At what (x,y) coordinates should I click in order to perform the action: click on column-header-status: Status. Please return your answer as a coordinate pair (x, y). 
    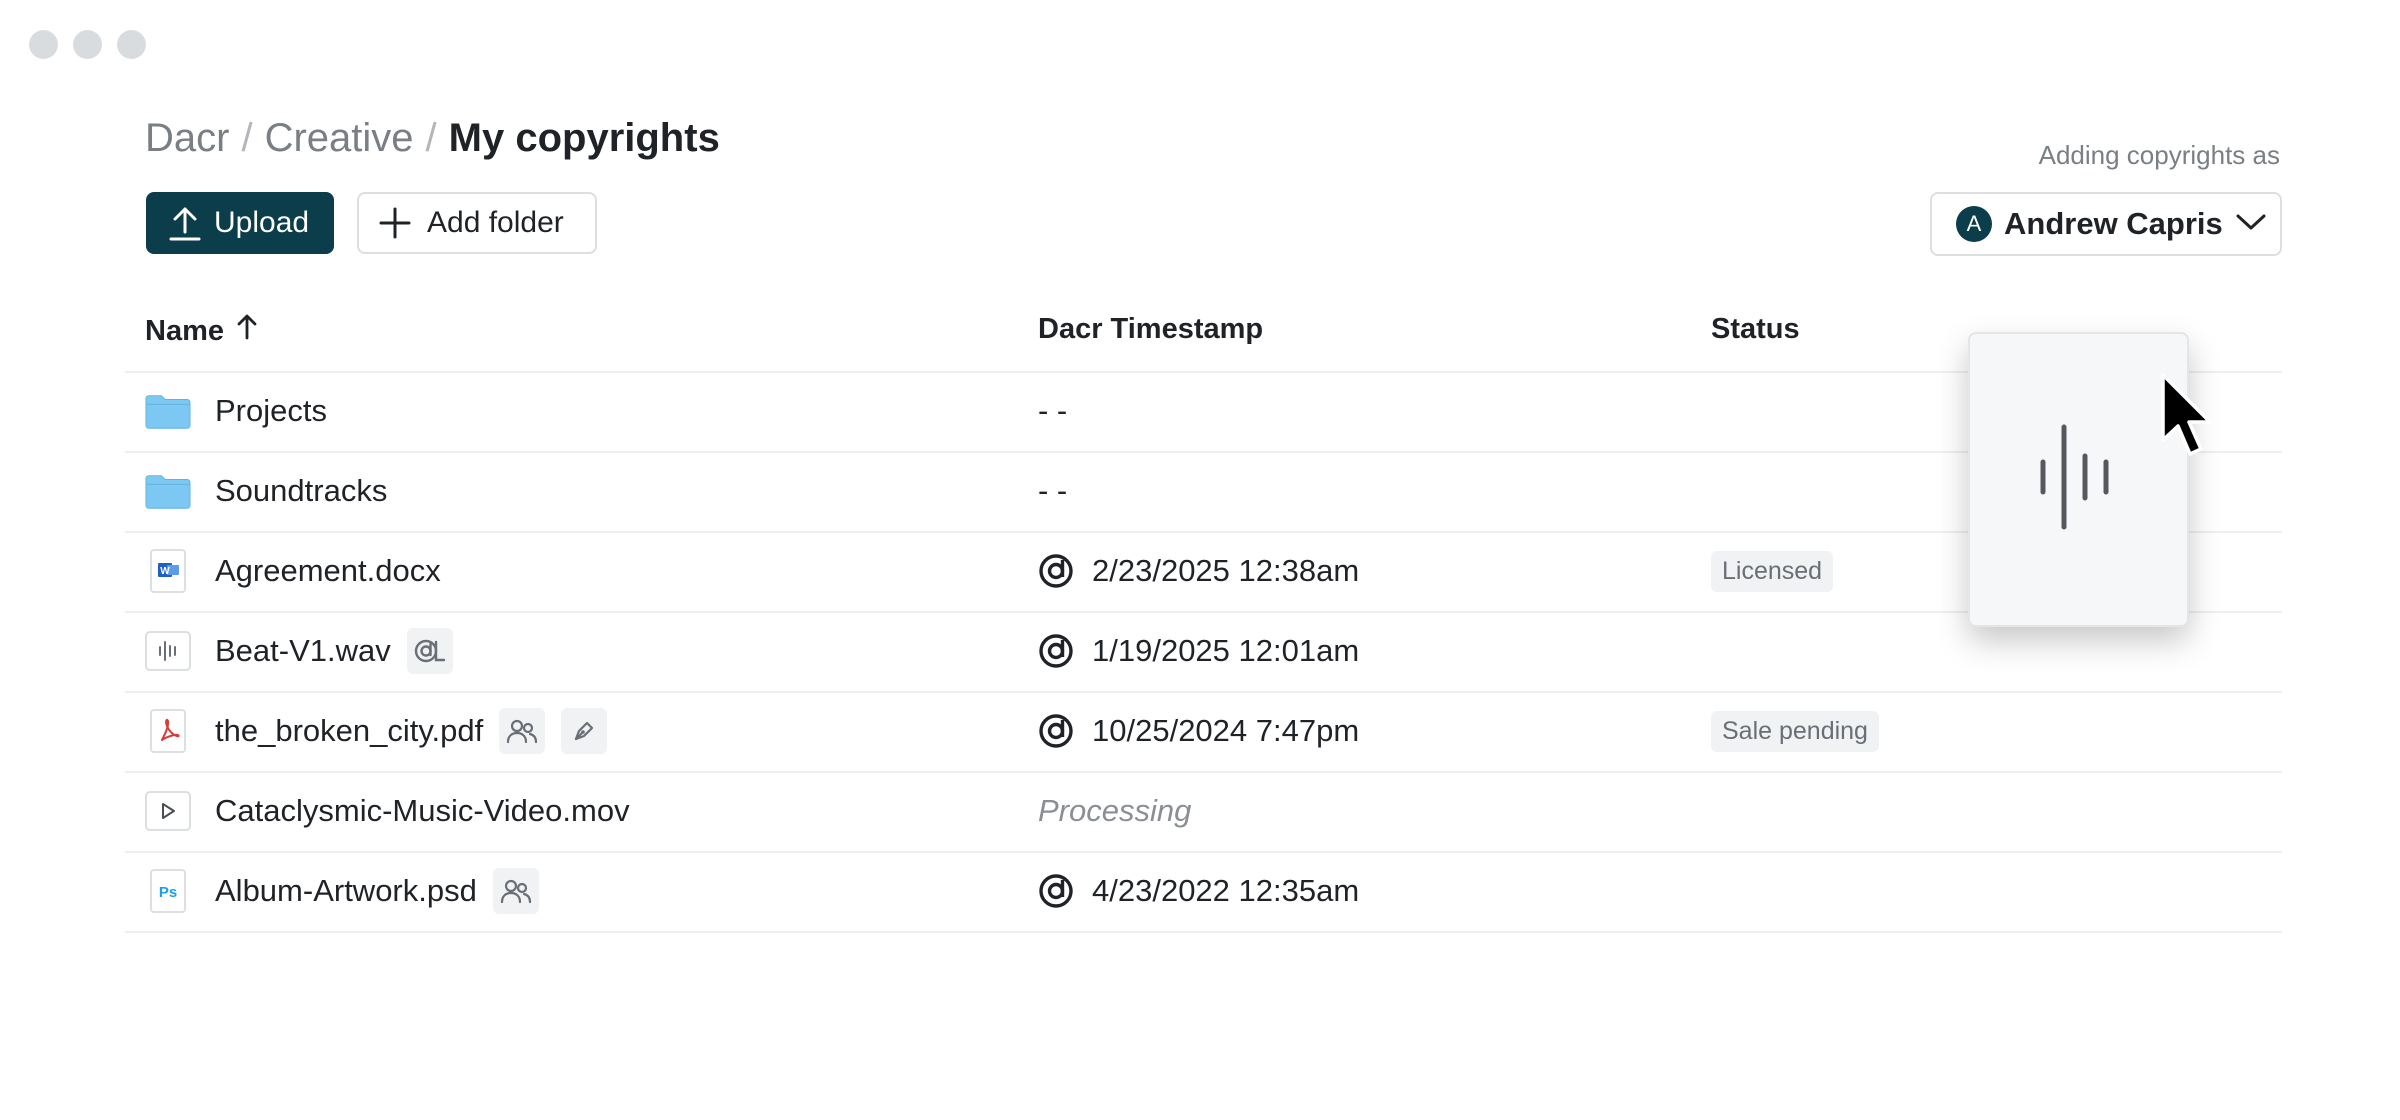
    Looking at the image, I should click on (1755, 329).